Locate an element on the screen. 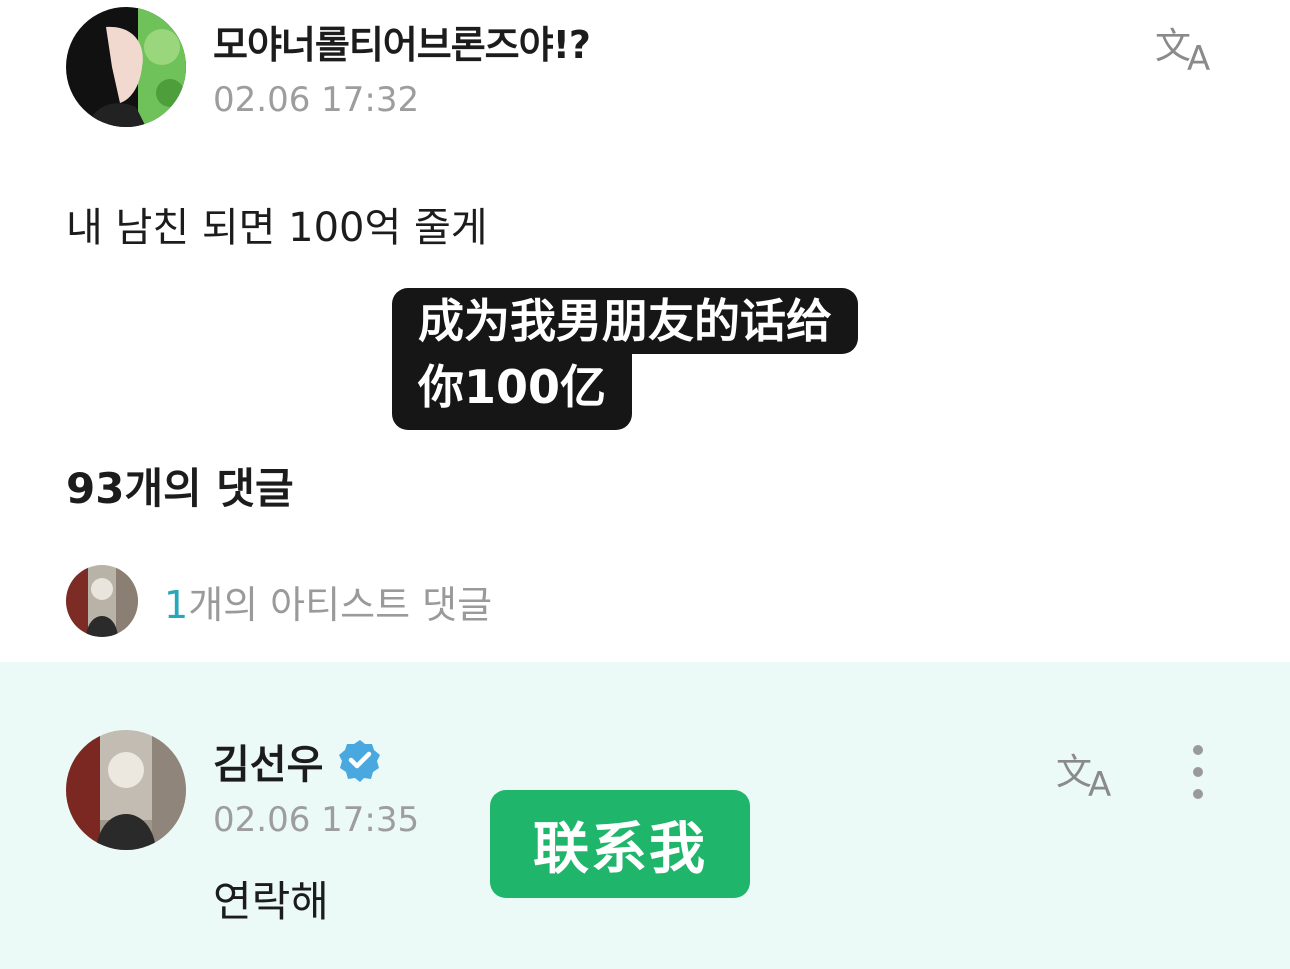 The height and width of the screenshot is (969, 1290). artist-comment-count: 1 is located at coordinates (176, 605).